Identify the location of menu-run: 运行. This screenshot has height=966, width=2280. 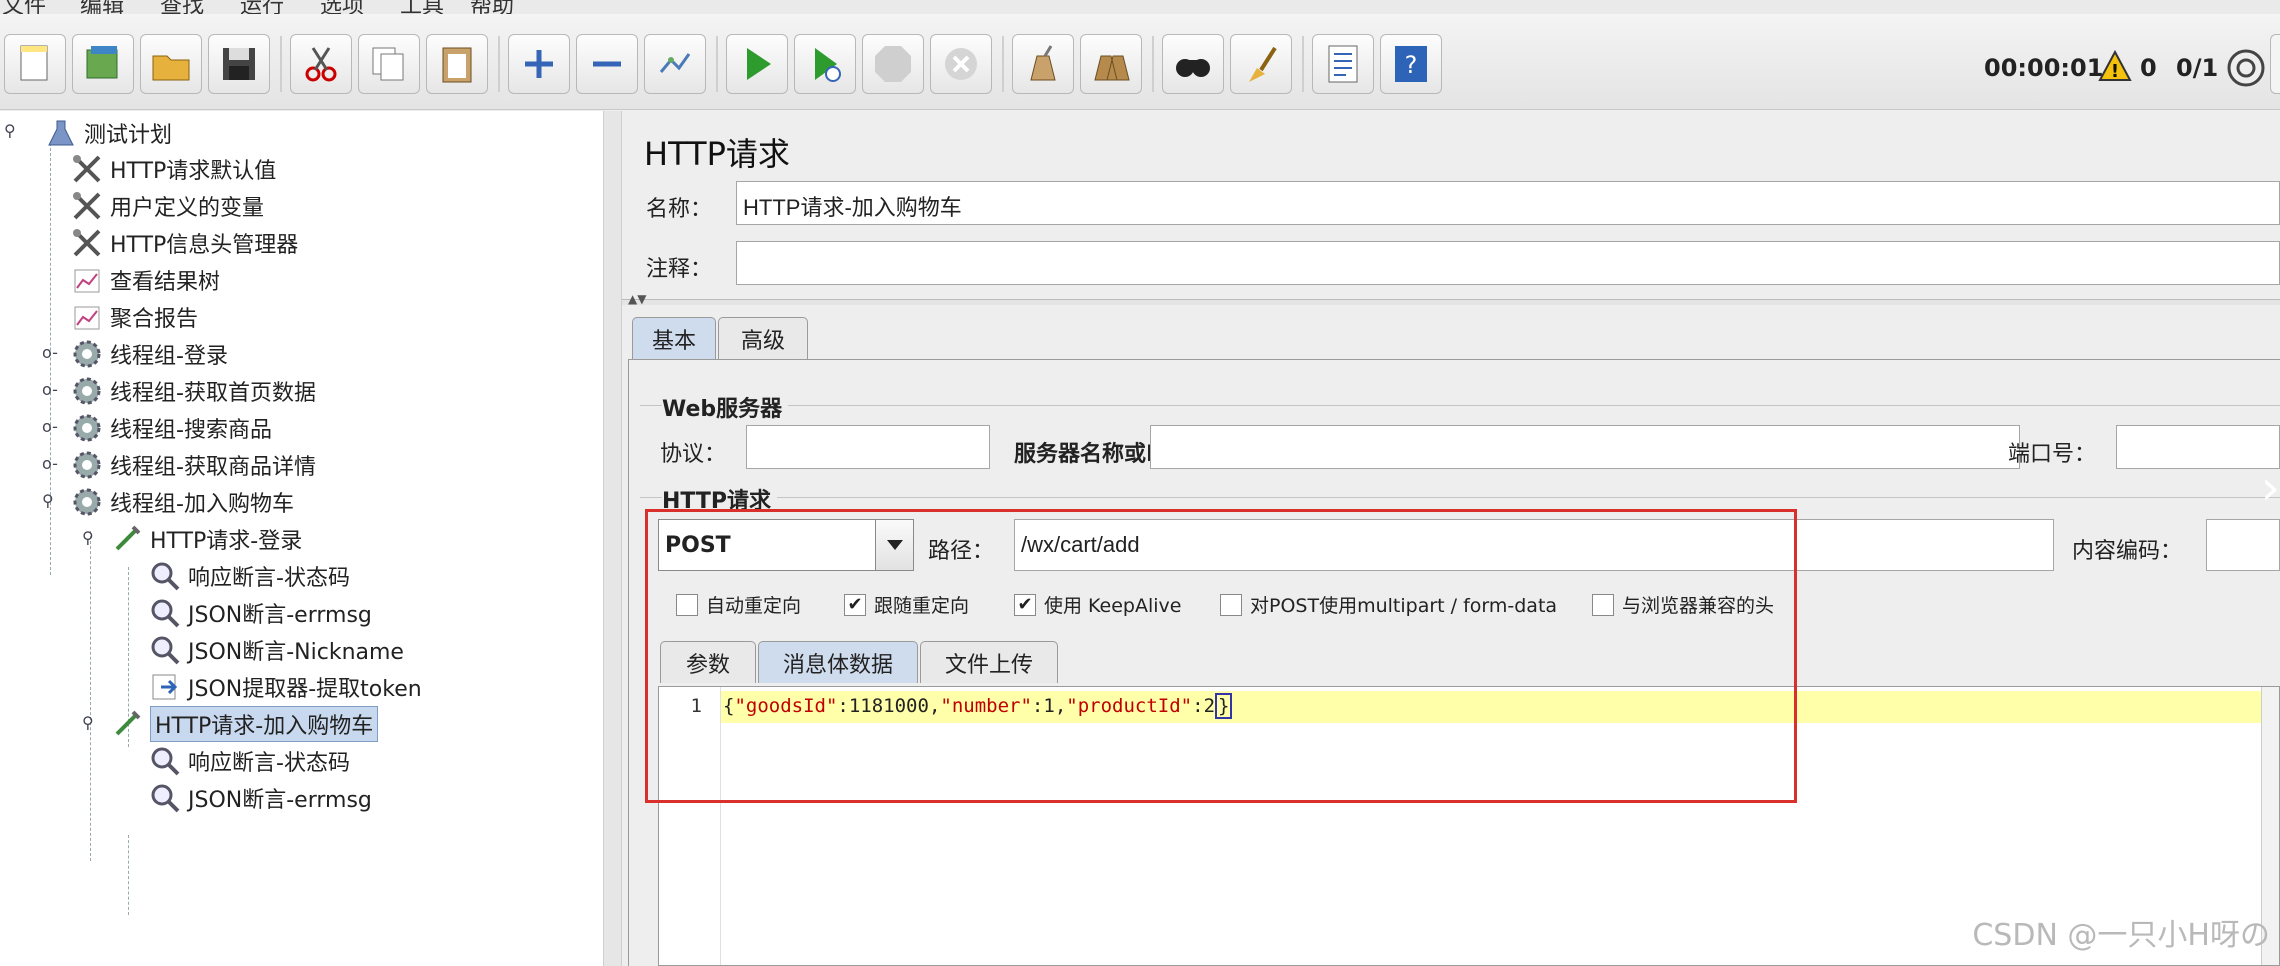
(262, 7).